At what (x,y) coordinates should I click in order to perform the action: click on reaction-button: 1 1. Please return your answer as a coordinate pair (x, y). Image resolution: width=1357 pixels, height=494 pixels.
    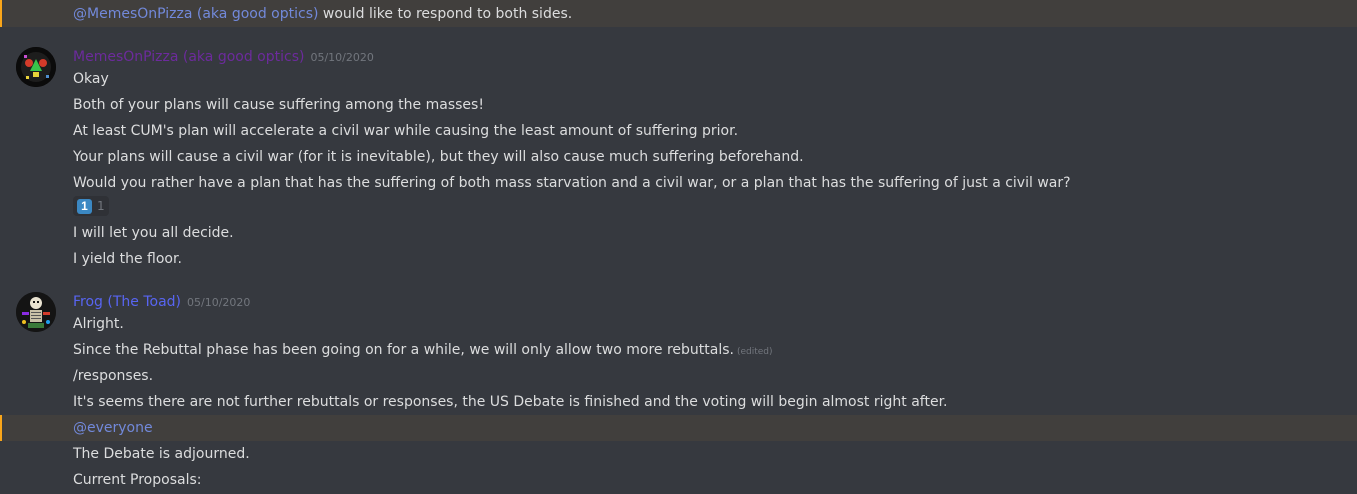
    Looking at the image, I should click on (91, 206).